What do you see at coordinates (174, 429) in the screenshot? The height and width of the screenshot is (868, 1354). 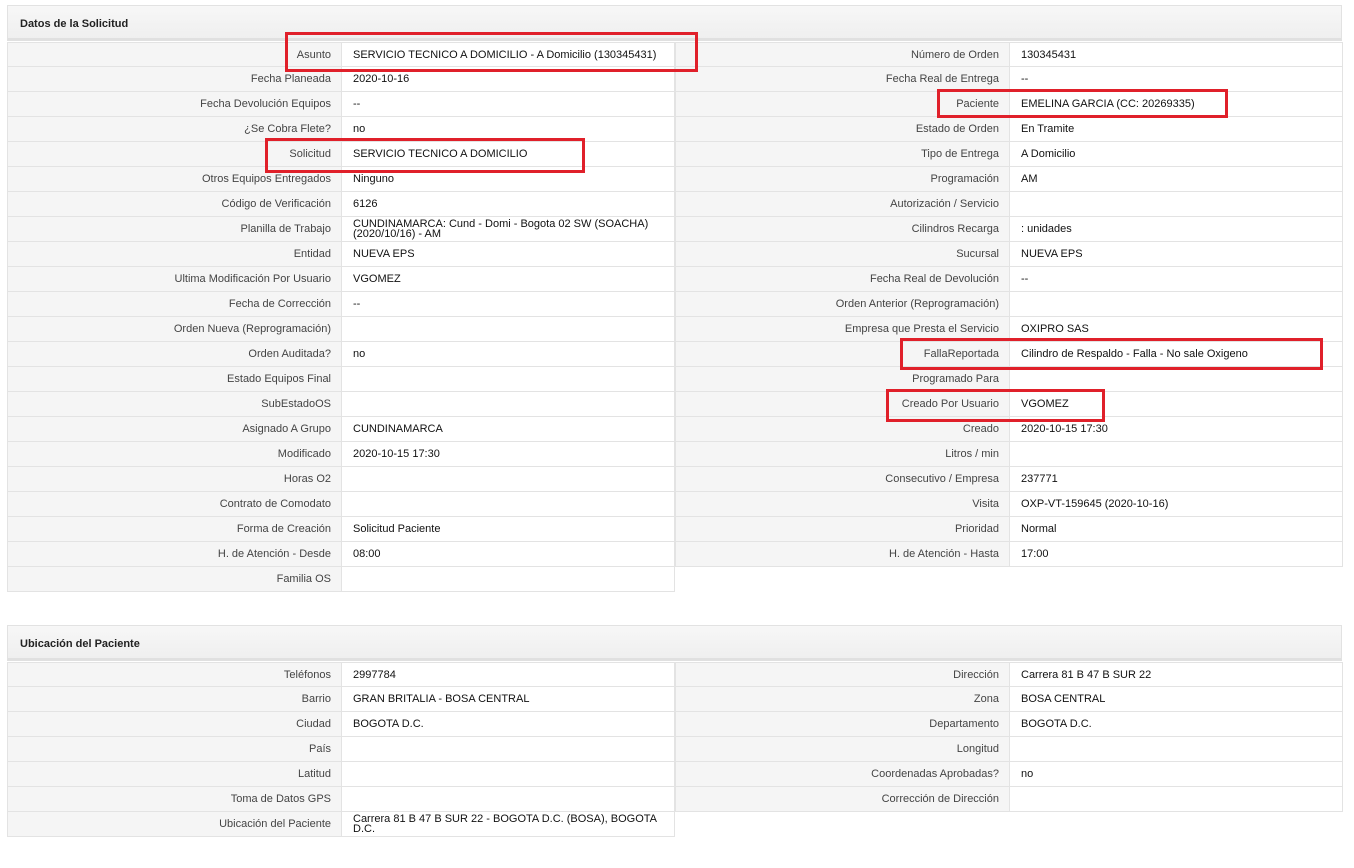 I see `field-label-asignado-a-grupo: Asignado A Grupo` at bounding box center [174, 429].